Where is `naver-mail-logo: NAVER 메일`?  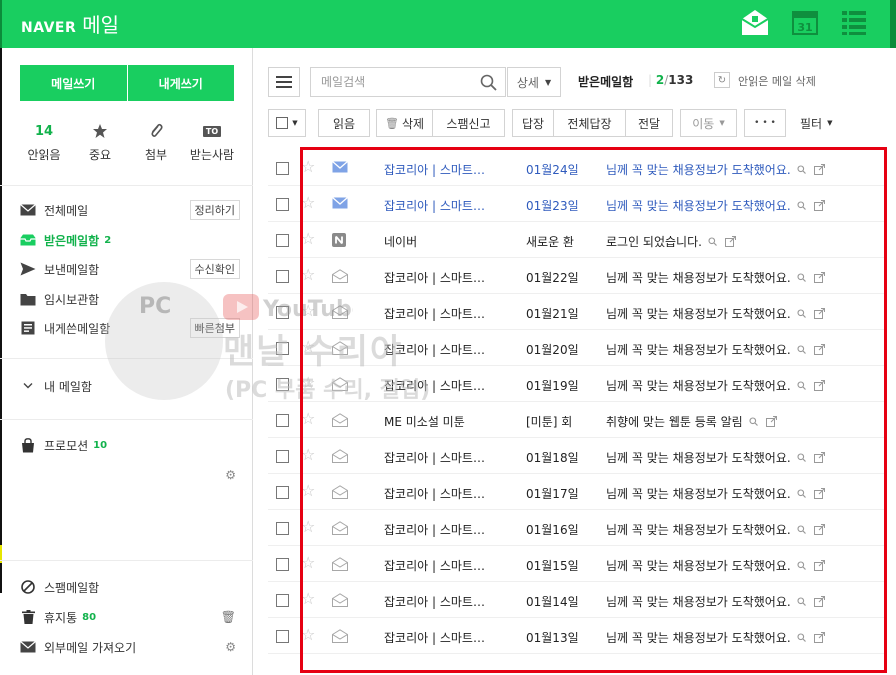 naver-mail-logo: NAVER 메일 is located at coordinates (70, 23).